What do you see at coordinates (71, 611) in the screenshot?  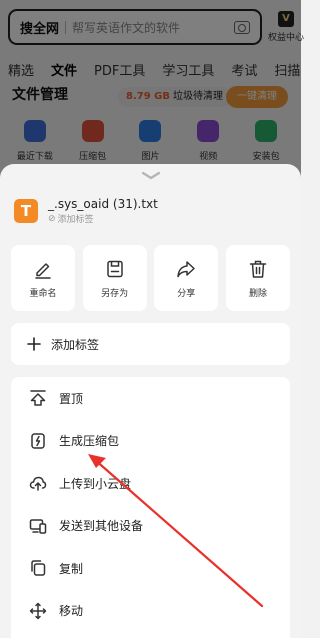 I see `menu-item-label: 移动` at bounding box center [71, 611].